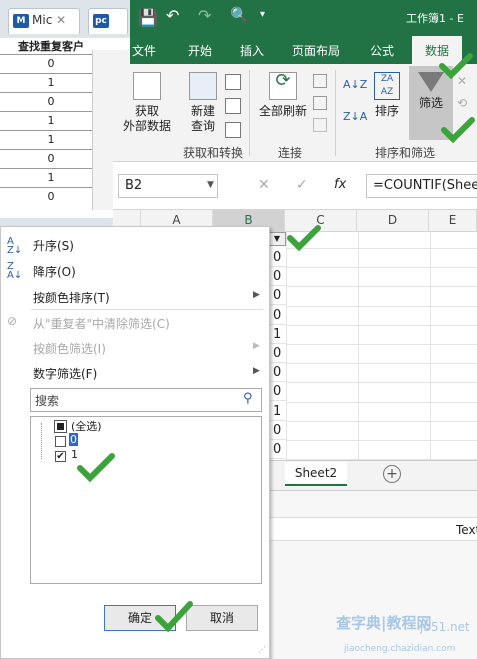 The width and height of the screenshot is (477, 659). What do you see at coordinates (61, 20) in the screenshot?
I see `close-icon: ✕` at bounding box center [61, 20].